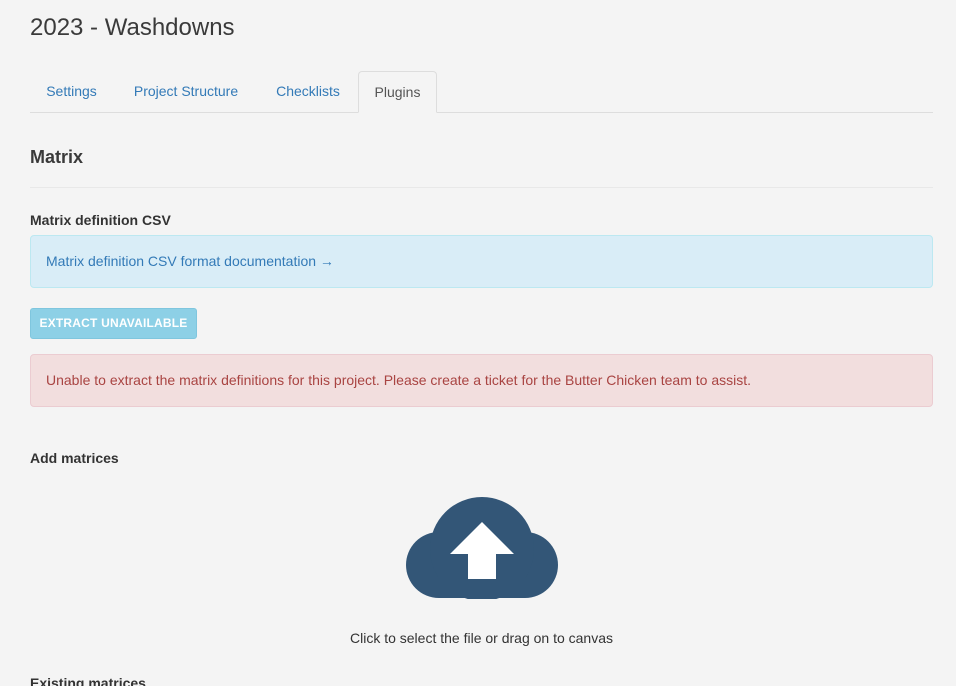  What do you see at coordinates (113, 323) in the screenshot?
I see `extract-unavailable-button: EXTRACT UNAVAILABLE` at bounding box center [113, 323].